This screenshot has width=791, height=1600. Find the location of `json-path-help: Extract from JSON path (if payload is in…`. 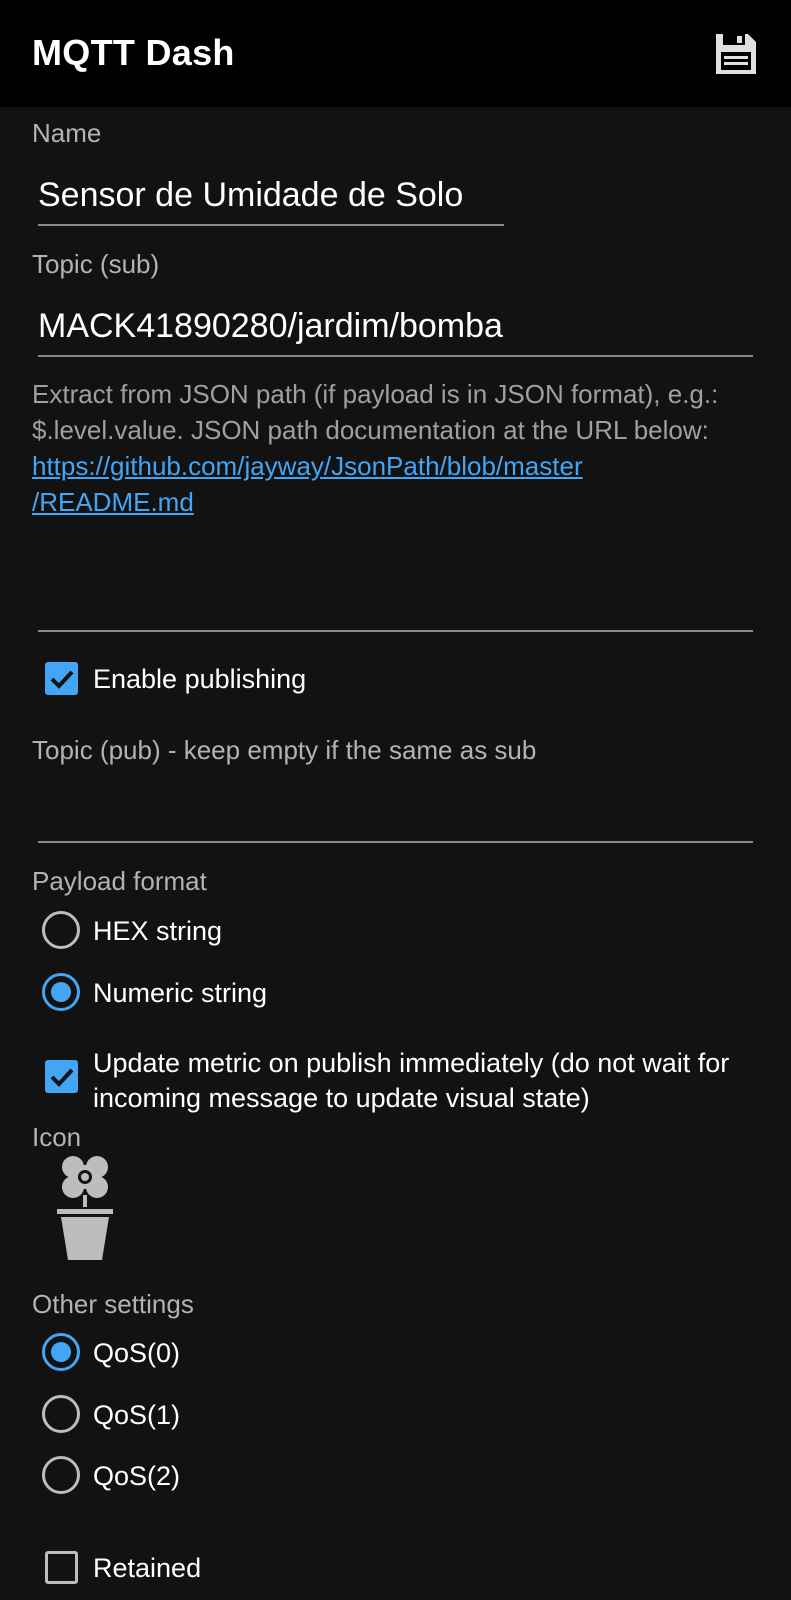

json-path-help: Extract from JSON path (if payload is in… is located at coordinates (397, 448).